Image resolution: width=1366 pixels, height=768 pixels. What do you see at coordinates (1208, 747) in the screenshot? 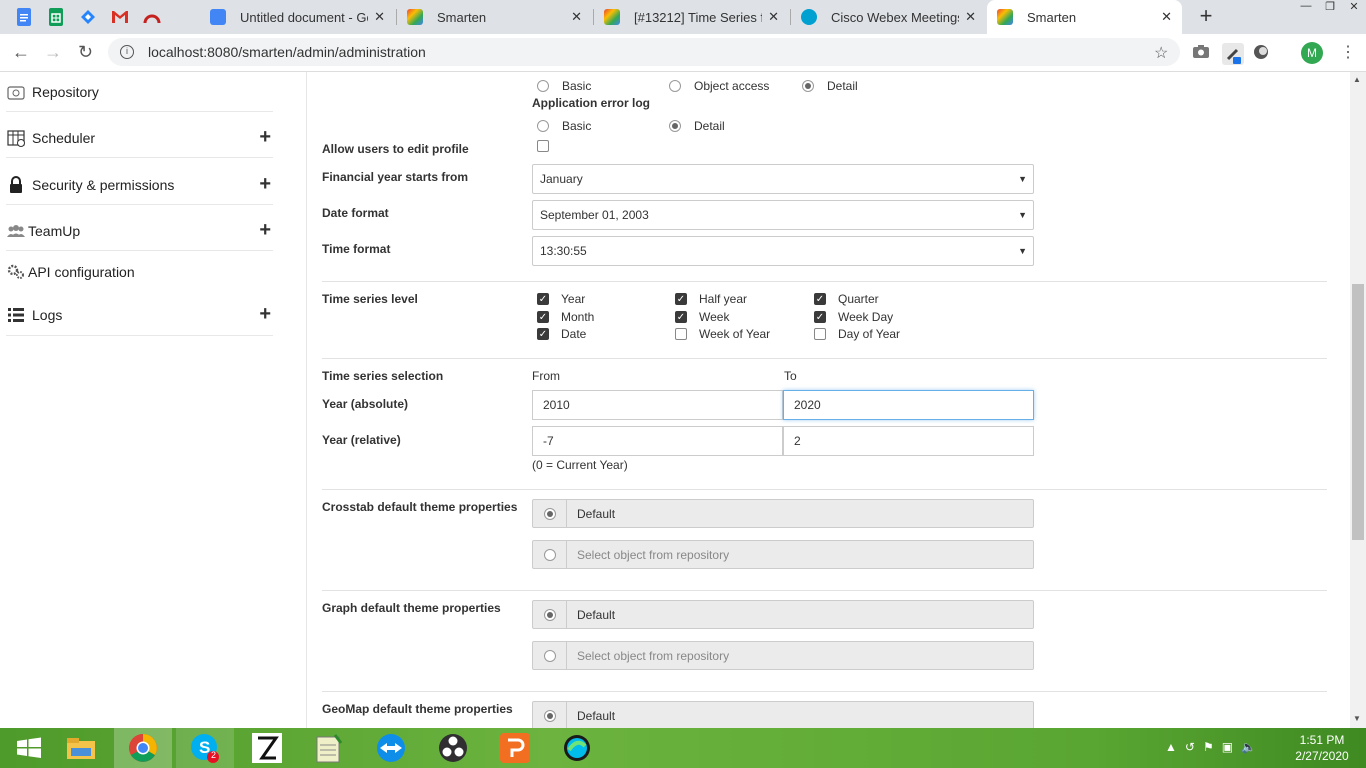
I see `tray-flag-icon: ⚑` at bounding box center [1208, 747].